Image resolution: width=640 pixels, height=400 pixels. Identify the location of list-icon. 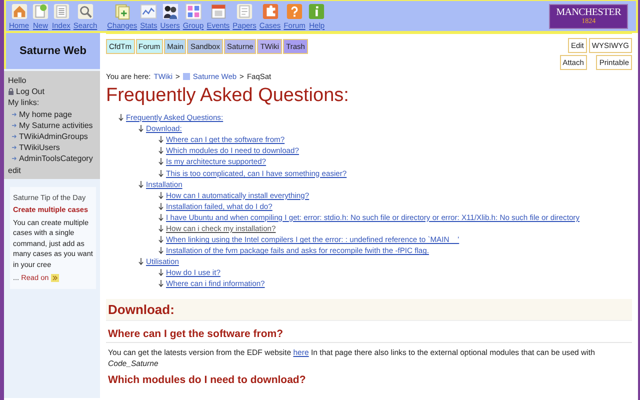
(61, 11).